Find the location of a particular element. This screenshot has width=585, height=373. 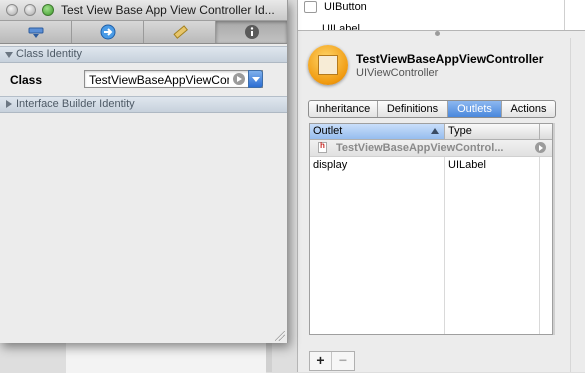

header-file-icon is located at coordinates (322, 147).